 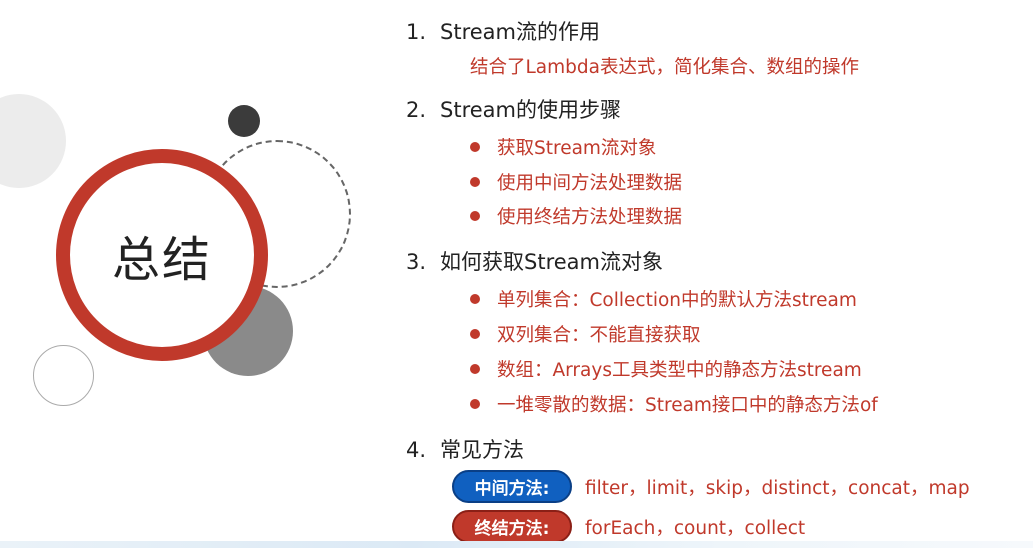 I want to click on list-item-text: 一堆零散的数据：Stream接口中的静态方法of, so click(x=687, y=405).